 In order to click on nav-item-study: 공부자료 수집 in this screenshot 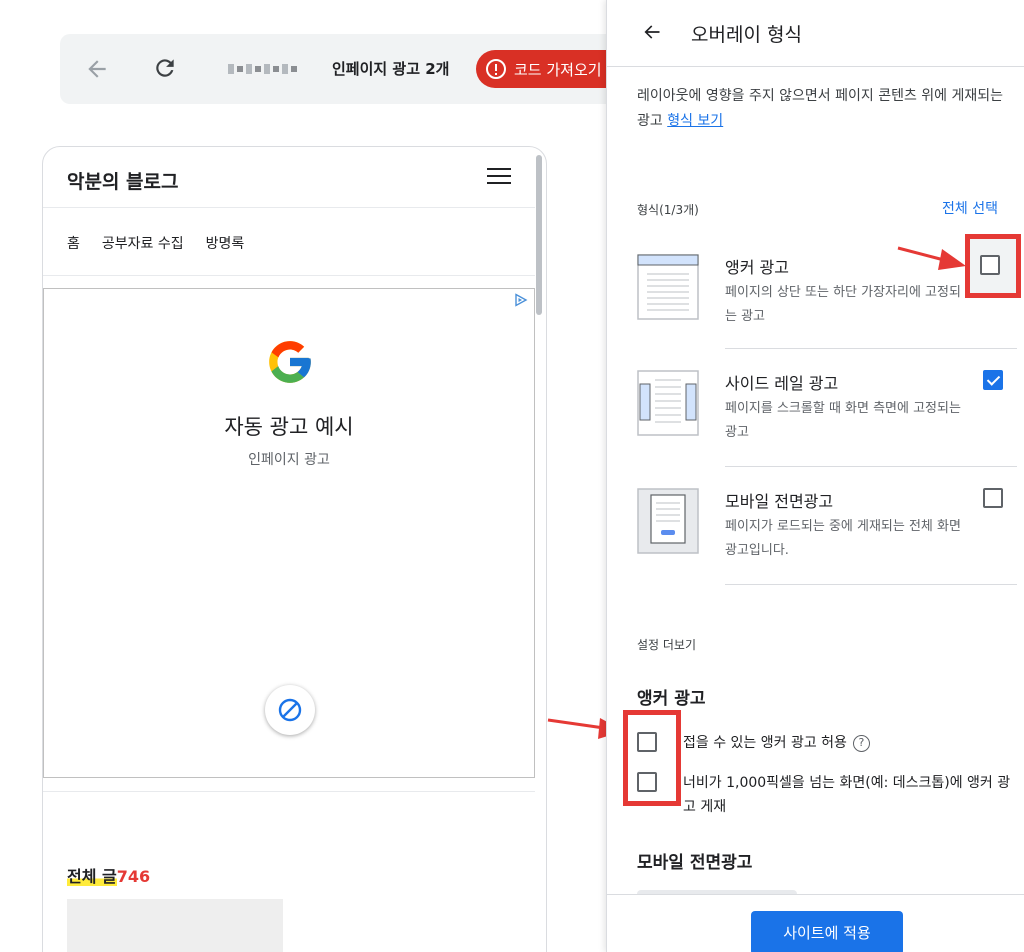, I will do `click(143, 243)`.